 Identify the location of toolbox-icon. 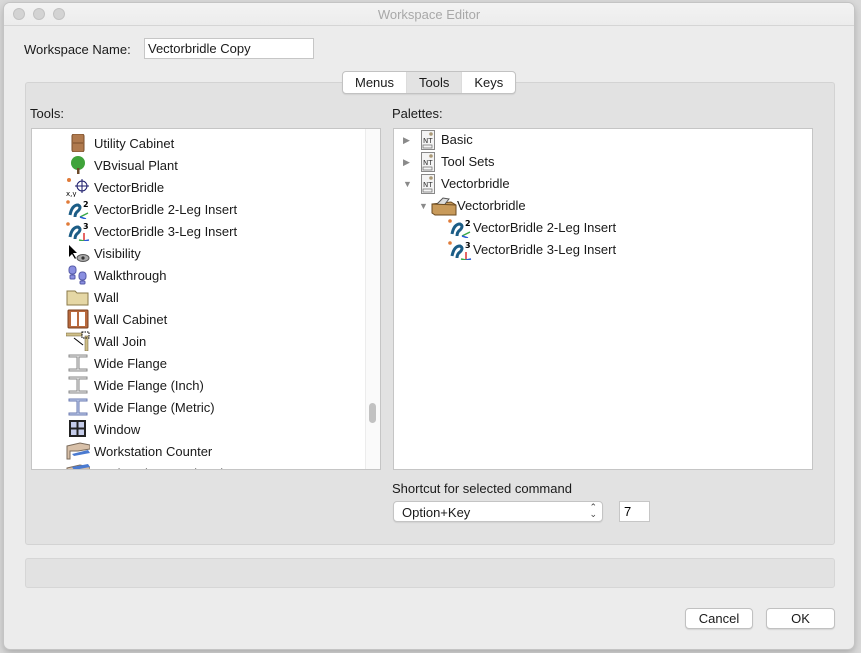
(444, 206).